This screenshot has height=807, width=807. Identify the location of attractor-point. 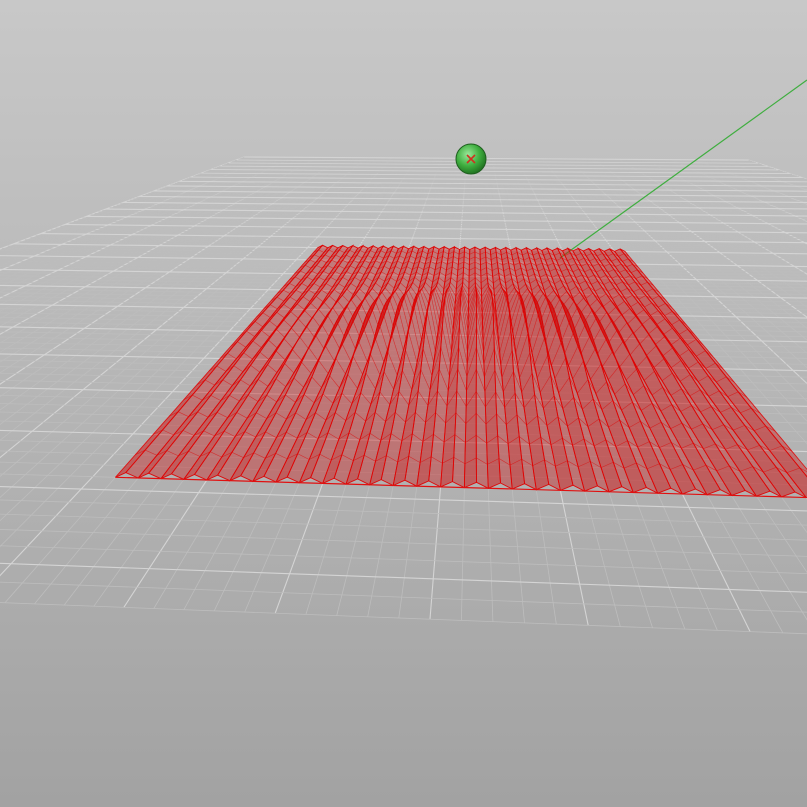
(471, 159).